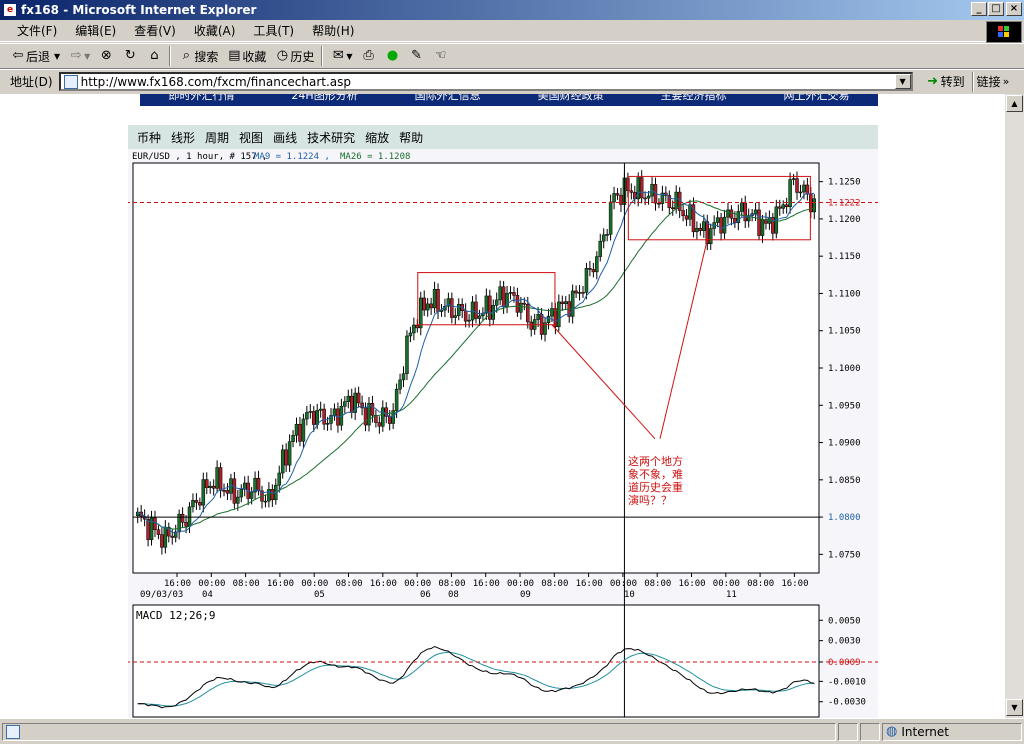  Describe the element at coordinates (302, 56) in the screenshot. I see `history-label: 历史` at that location.